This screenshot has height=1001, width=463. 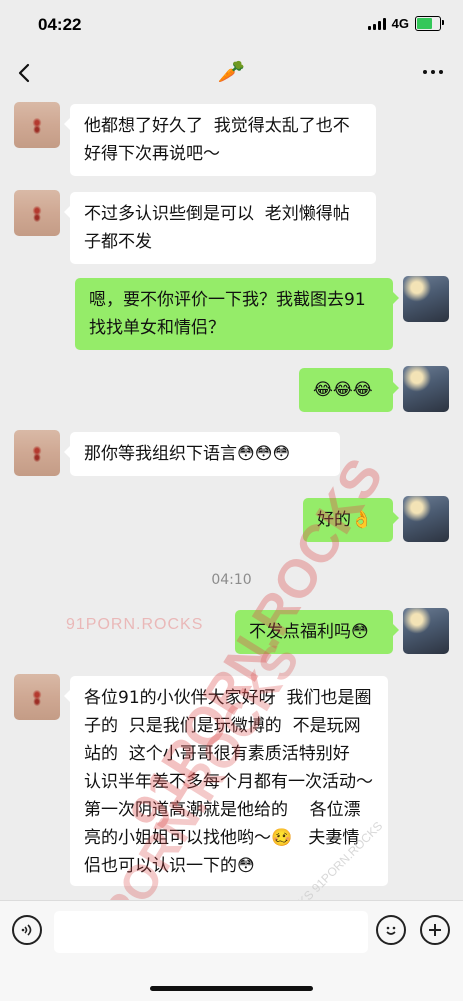 I want to click on voice-icon, so click(x=27, y=930).